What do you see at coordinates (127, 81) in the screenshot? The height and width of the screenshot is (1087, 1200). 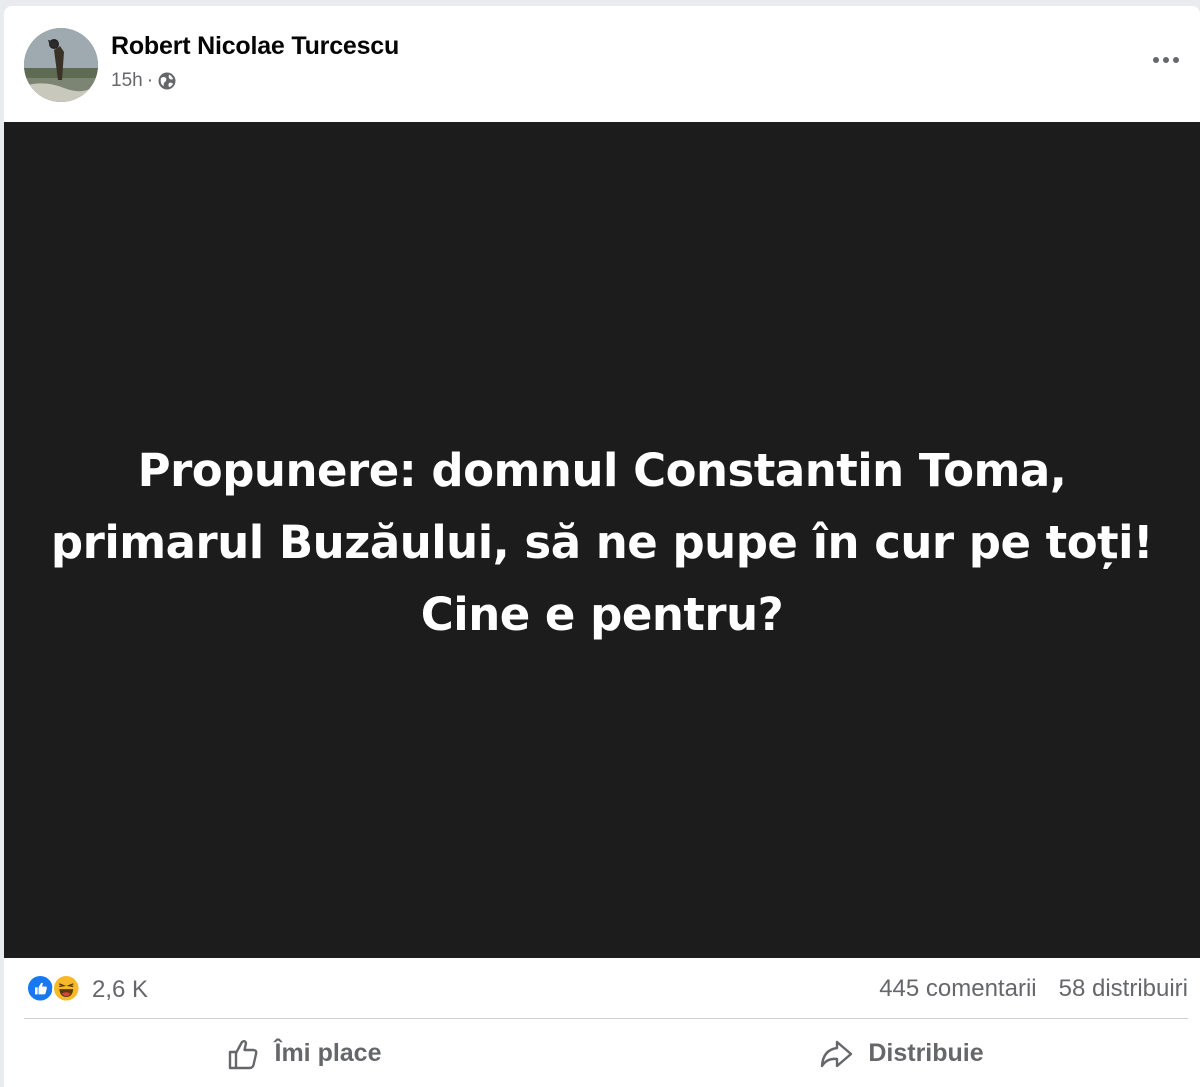 I see `post-time: 15h` at bounding box center [127, 81].